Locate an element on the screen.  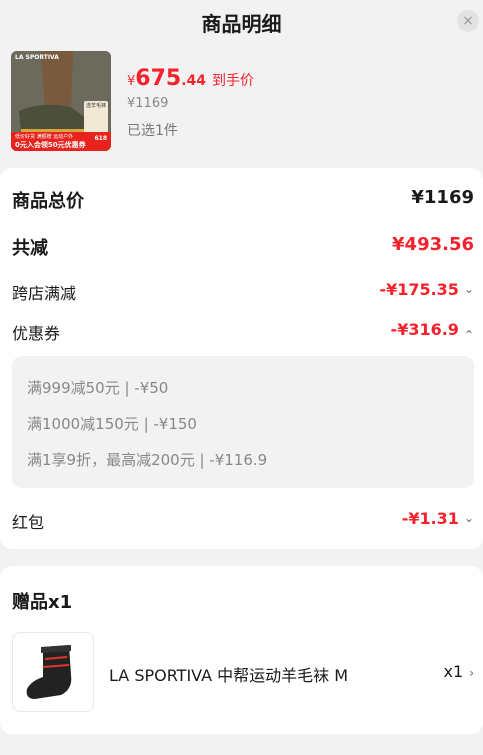
original-price: ¥1169 is located at coordinates (148, 103).